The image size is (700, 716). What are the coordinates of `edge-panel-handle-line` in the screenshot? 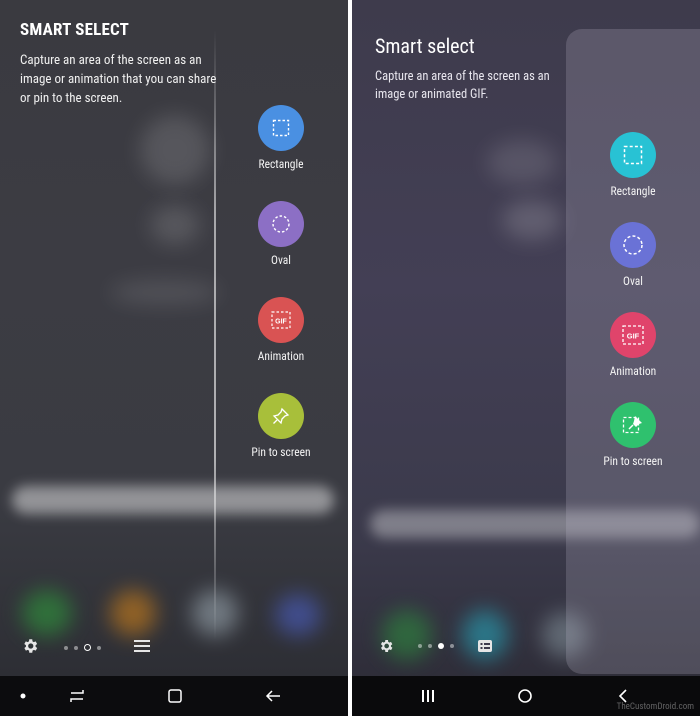 It's located at (215, 335).